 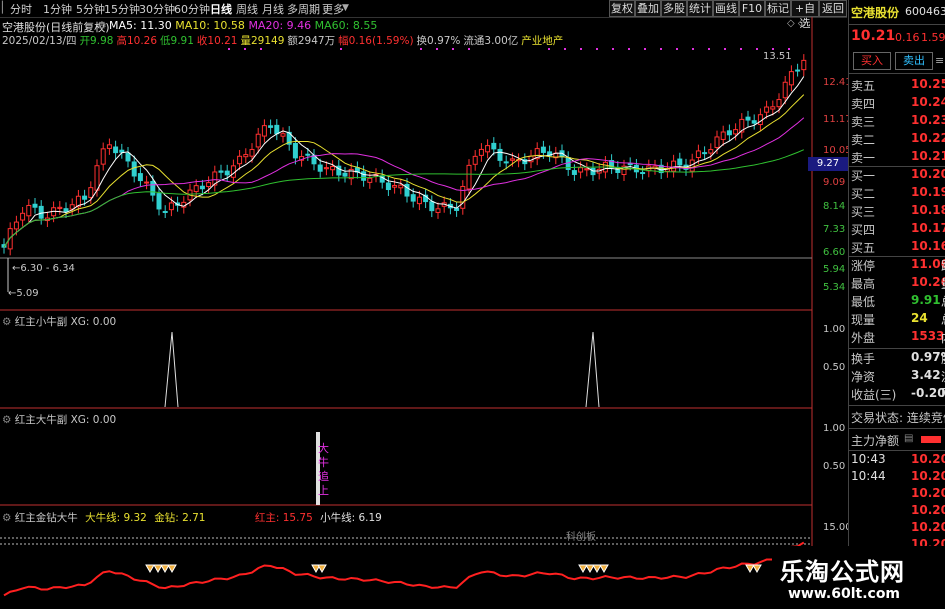 What do you see at coordinates (863, 266) in the screenshot?
I see `quote-stat-label: 涨停` at bounding box center [863, 266].